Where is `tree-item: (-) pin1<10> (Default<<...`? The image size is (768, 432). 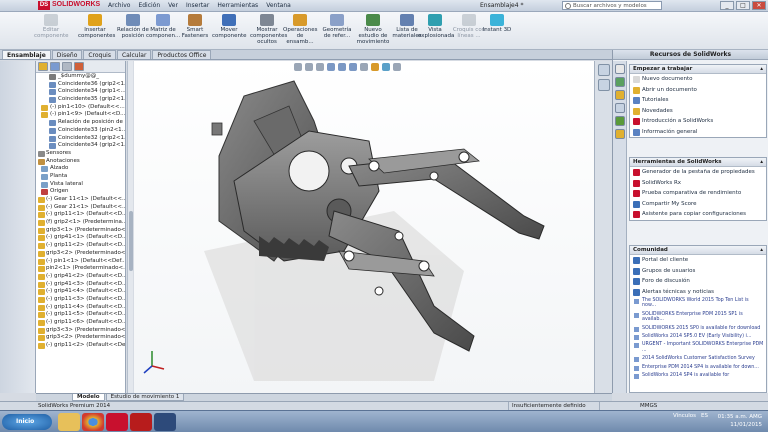
tree-item: (-) pin1<10> (Default<<... is located at coordinates (80, 108).